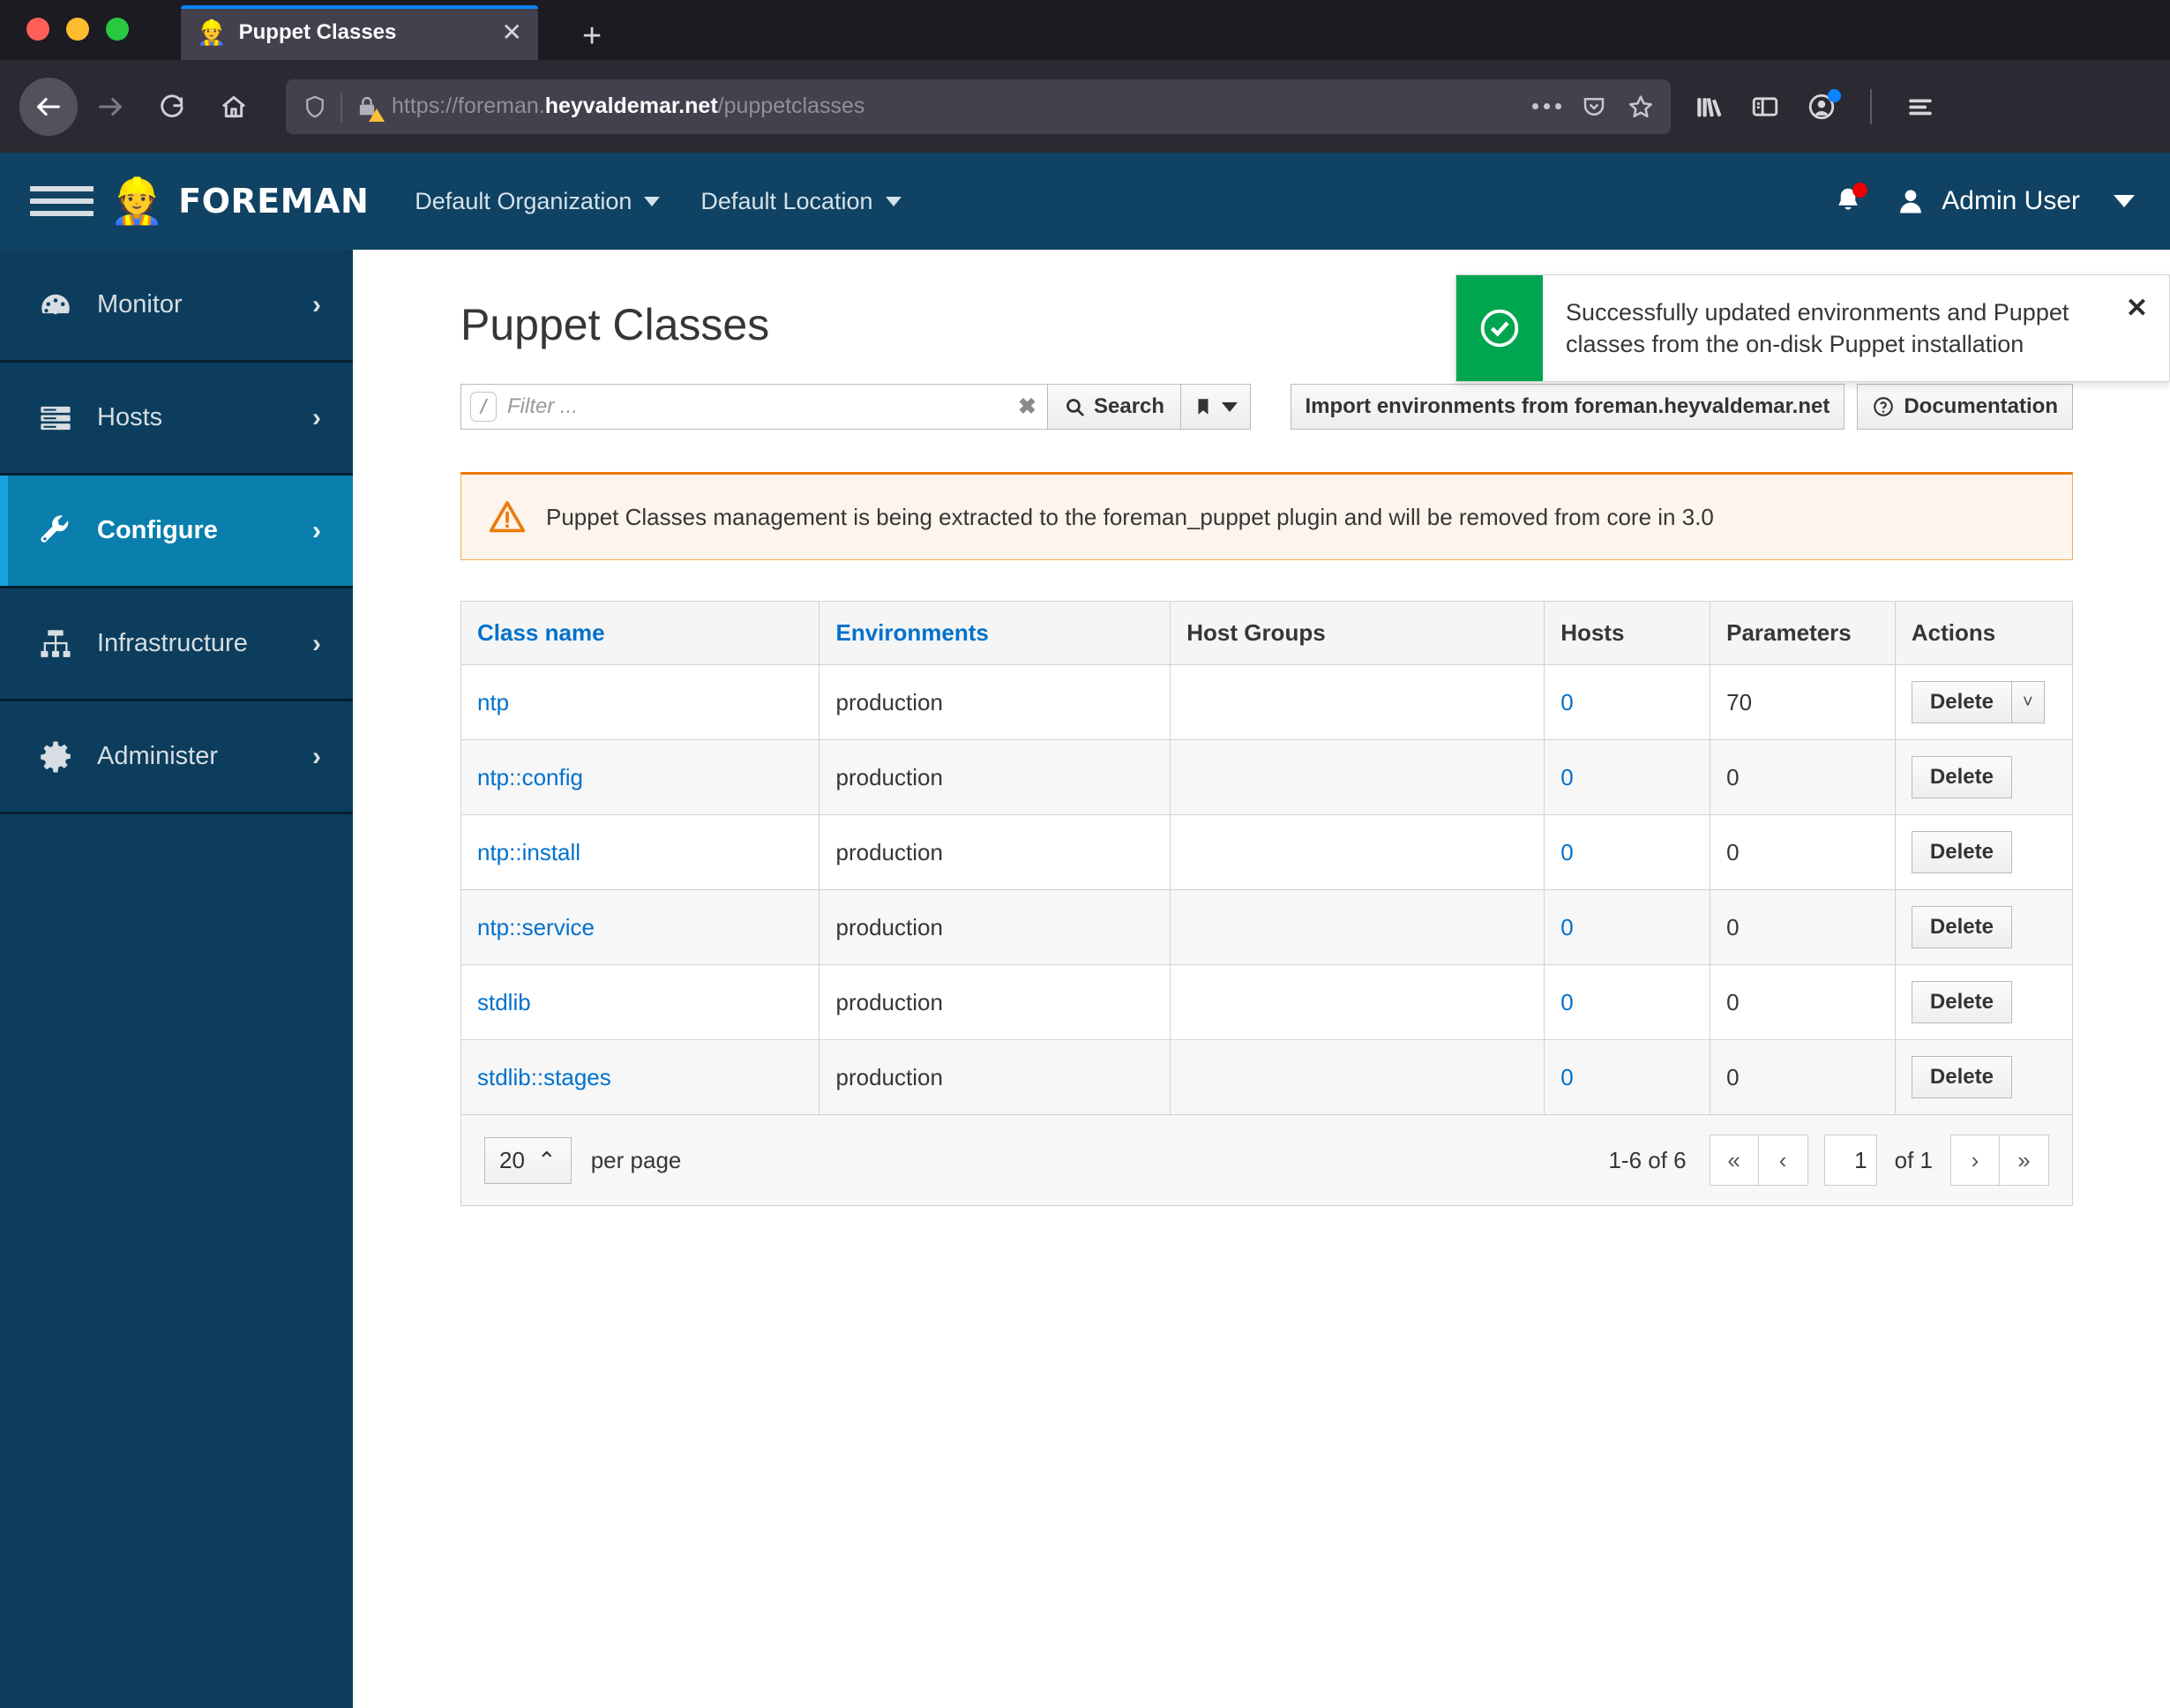 This screenshot has width=2170, height=1708. What do you see at coordinates (1984, 633) in the screenshot?
I see `column-header-actions: Actions` at bounding box center [1984, 633].